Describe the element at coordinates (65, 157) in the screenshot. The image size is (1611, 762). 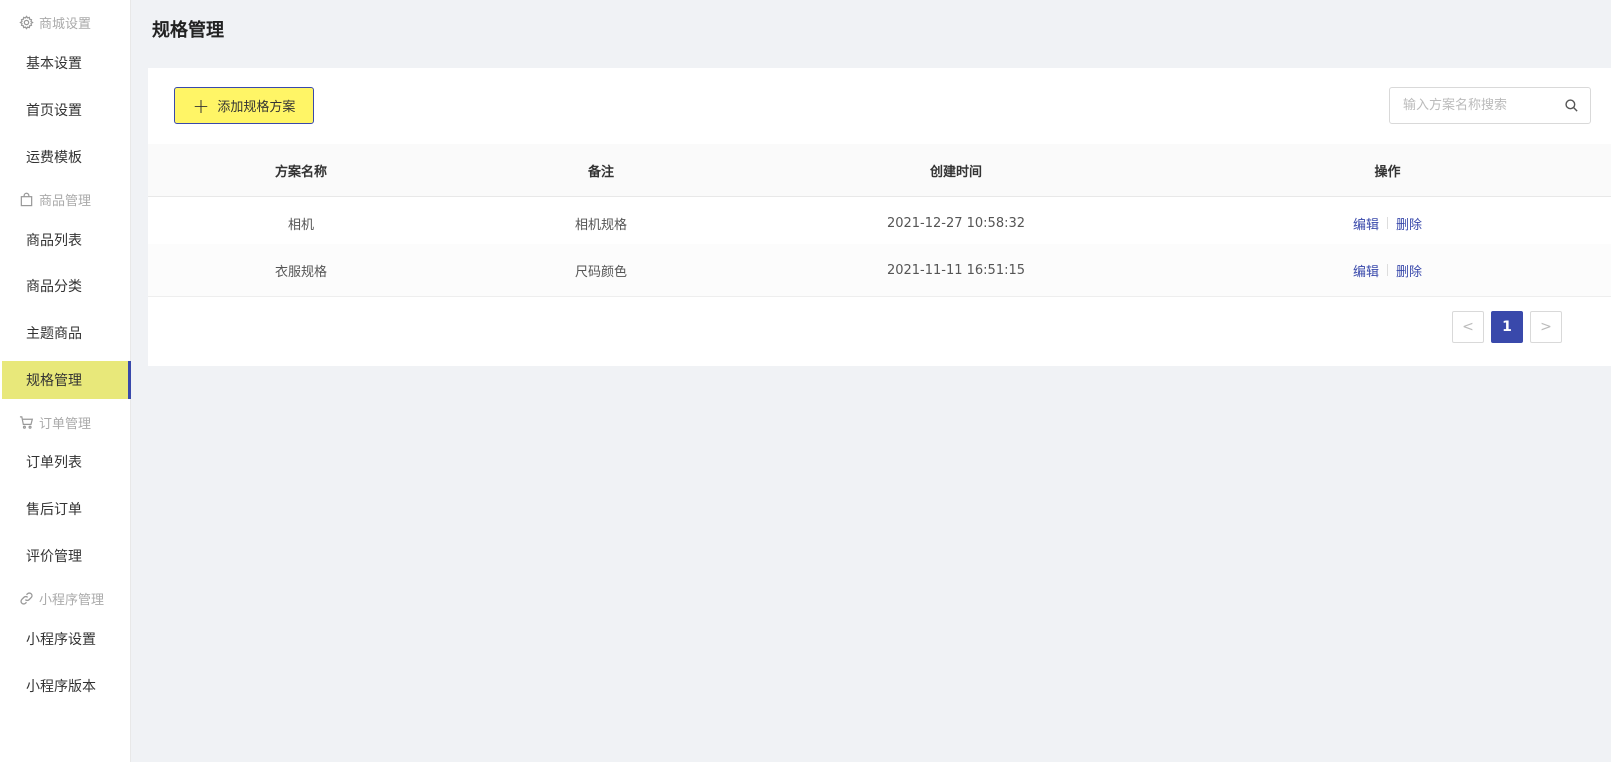
I see `sidebar-item-shipping-template: 运费模板` at that location.